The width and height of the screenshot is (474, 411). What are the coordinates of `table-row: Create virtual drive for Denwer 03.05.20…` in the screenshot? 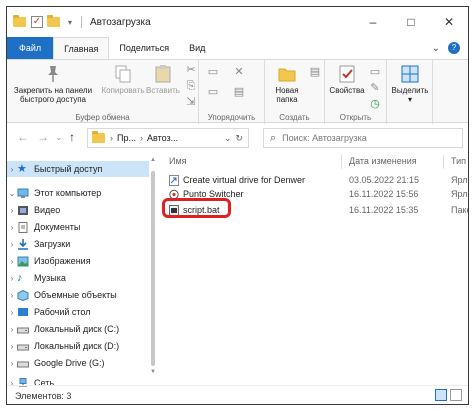 It's located at (313, 180).